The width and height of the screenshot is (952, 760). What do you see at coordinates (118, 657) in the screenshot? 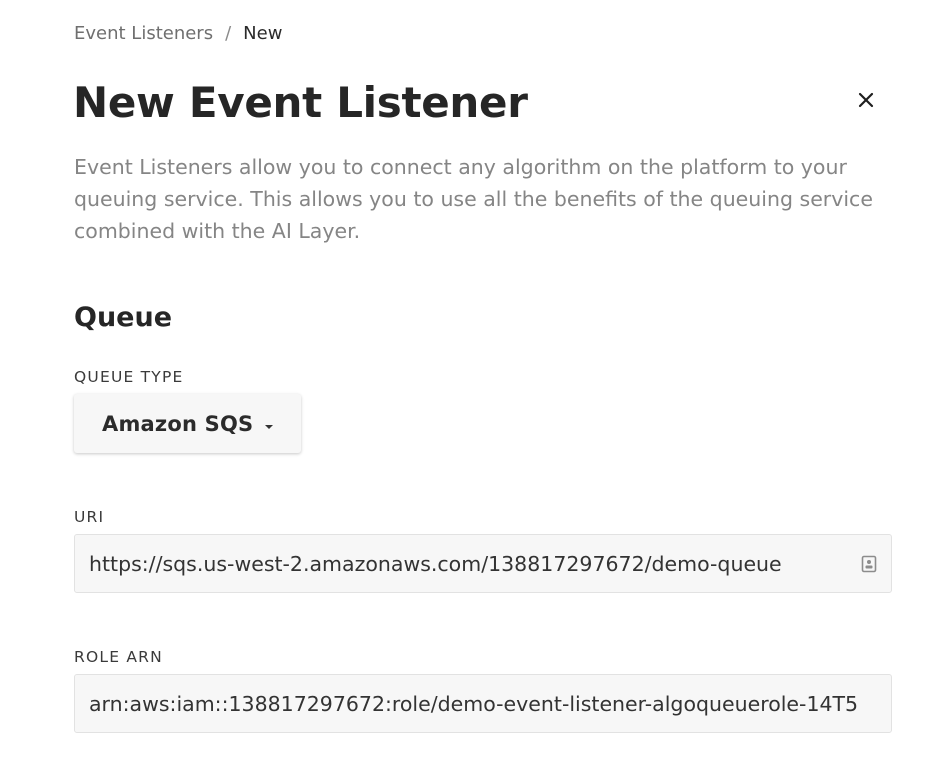
I see `role-arn-label: ROLE ARN` at bounding box center [118, 657].